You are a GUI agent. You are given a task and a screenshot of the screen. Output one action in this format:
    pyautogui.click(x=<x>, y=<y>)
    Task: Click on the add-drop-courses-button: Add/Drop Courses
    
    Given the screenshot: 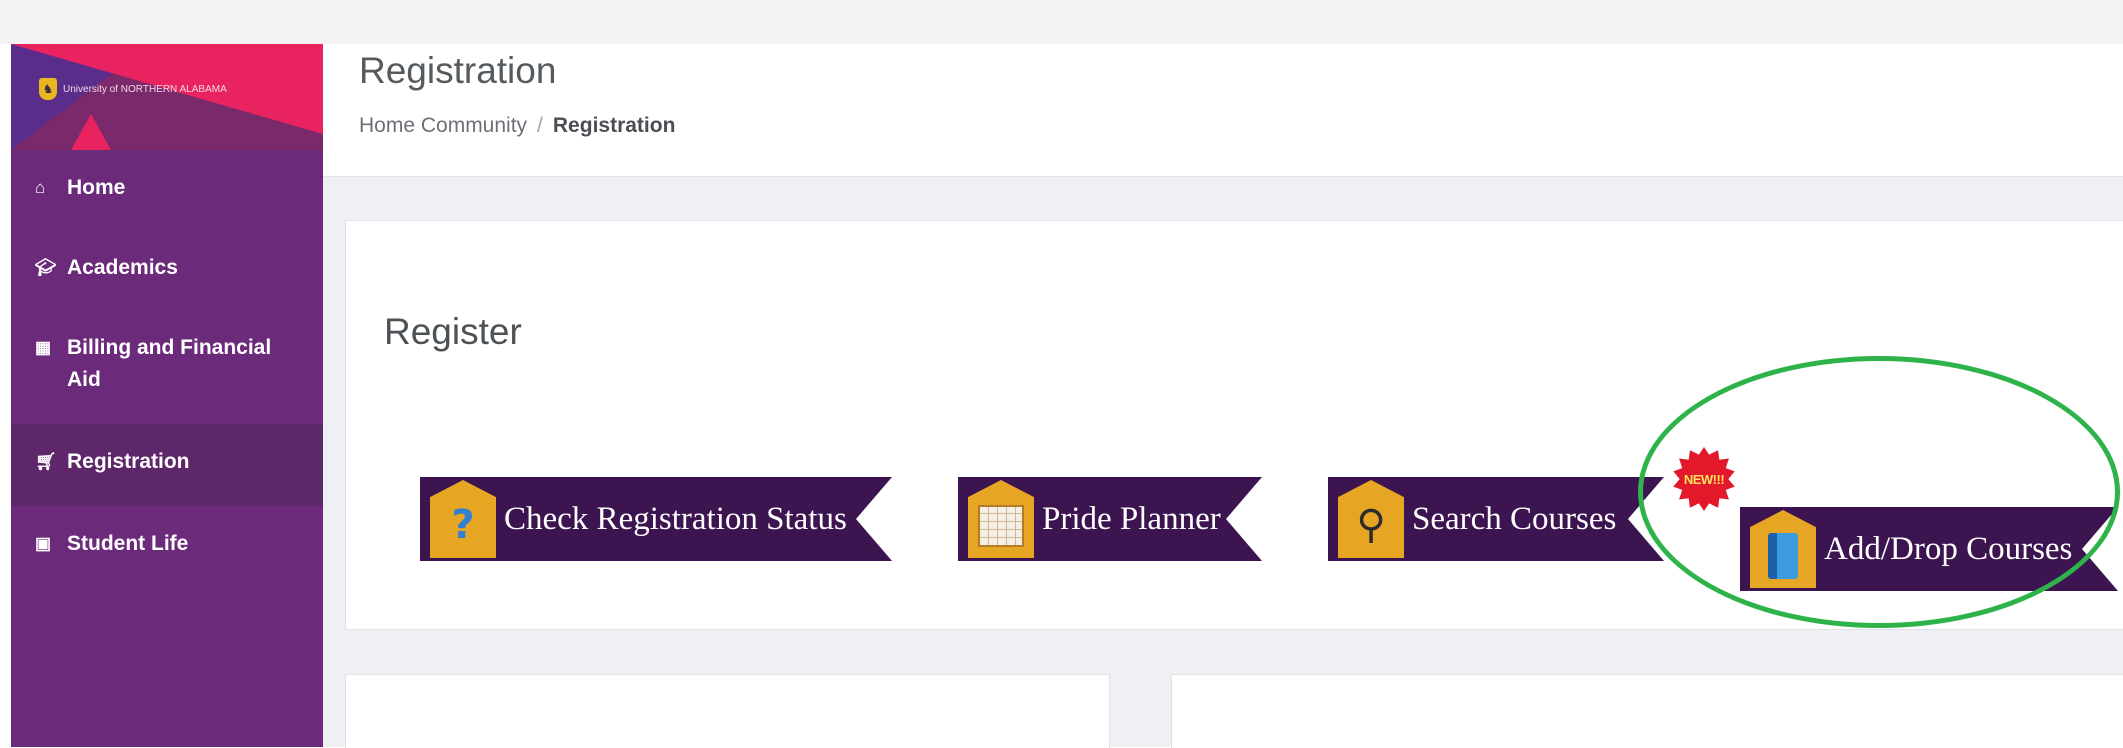 What is the action you would take?
    pyautogui.click(x=1929, y=549)
    